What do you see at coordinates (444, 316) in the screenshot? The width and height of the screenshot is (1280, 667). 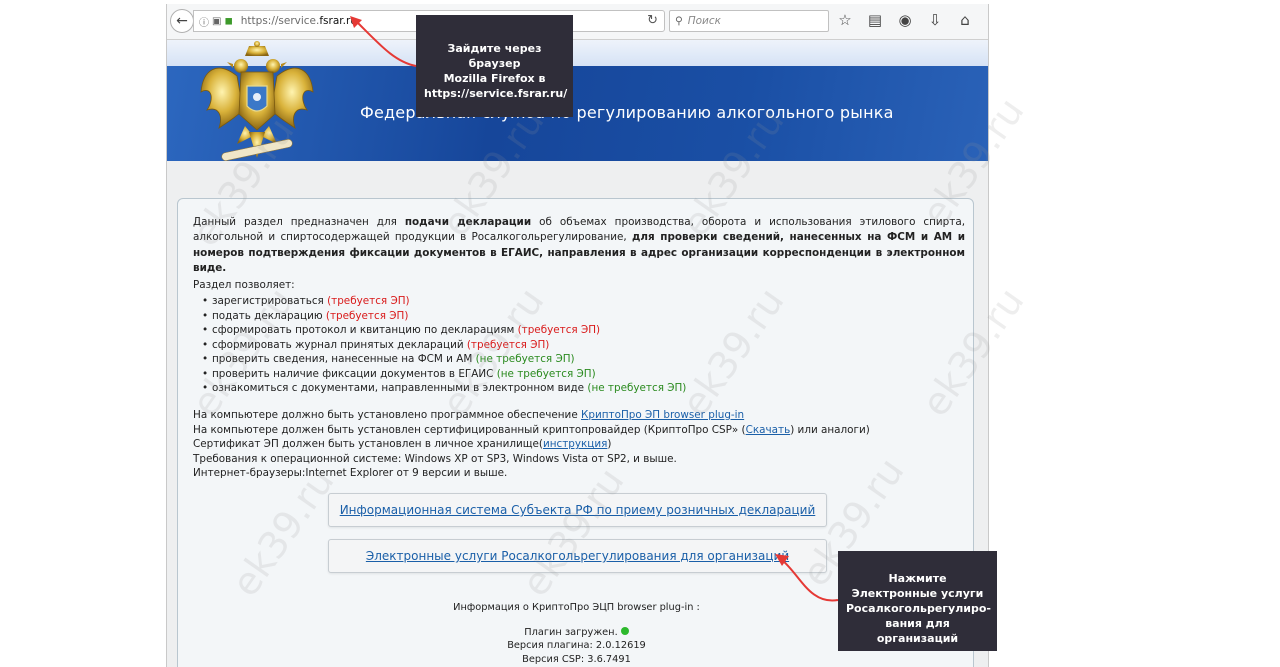 I see `list-item: подать декларацию (требуется ЭП)` at bounding box center [444, 316].